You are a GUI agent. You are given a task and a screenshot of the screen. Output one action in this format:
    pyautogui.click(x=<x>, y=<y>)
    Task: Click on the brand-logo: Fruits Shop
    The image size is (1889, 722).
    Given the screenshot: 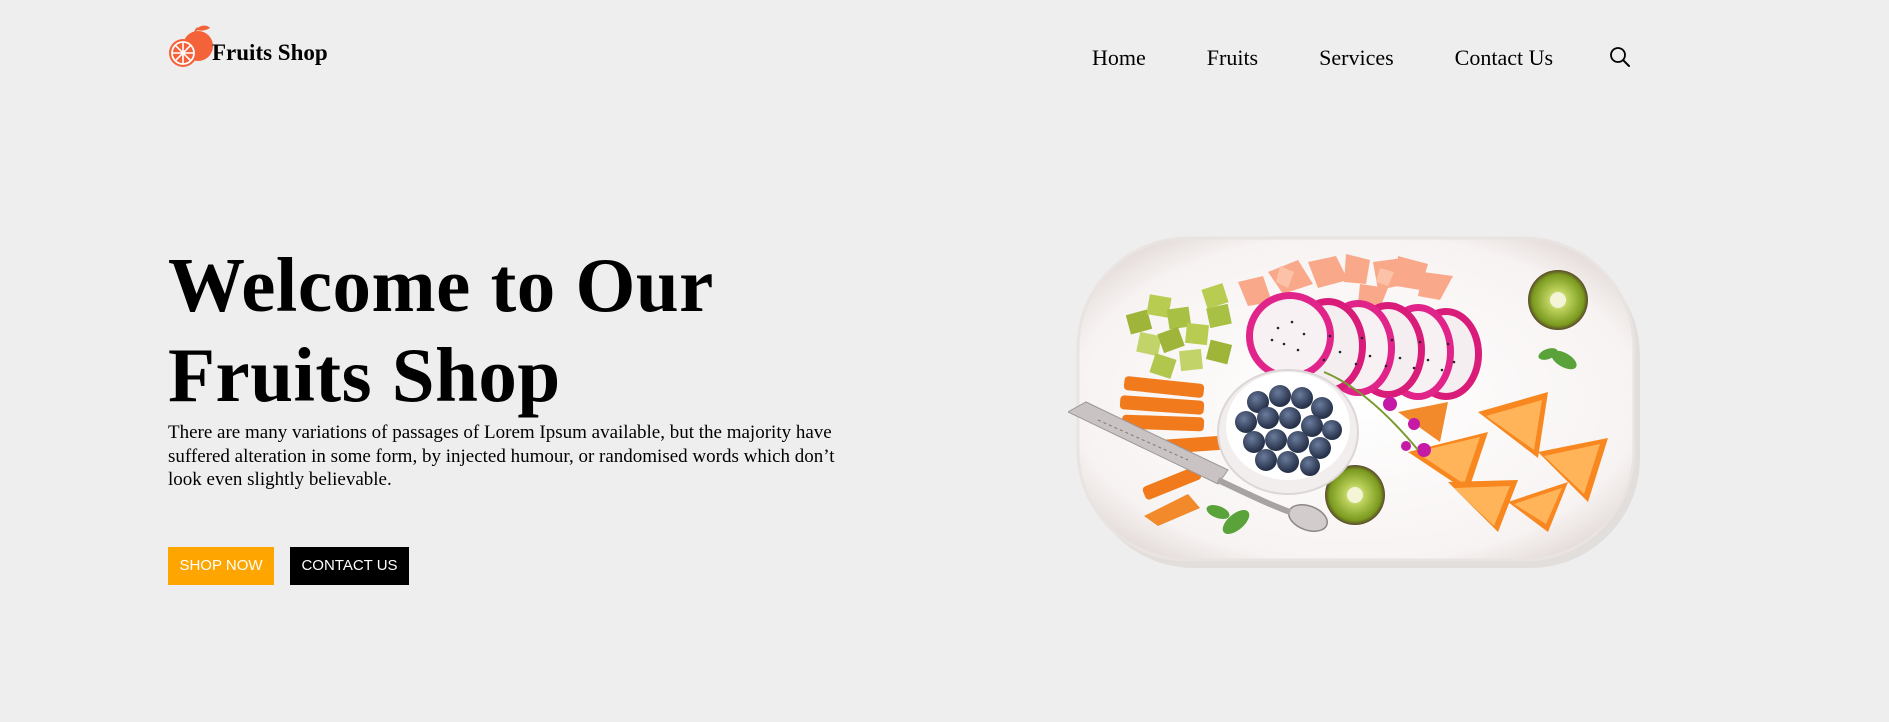 What is the action you would take?
    pyautogui.click(x=248, y=46)
    